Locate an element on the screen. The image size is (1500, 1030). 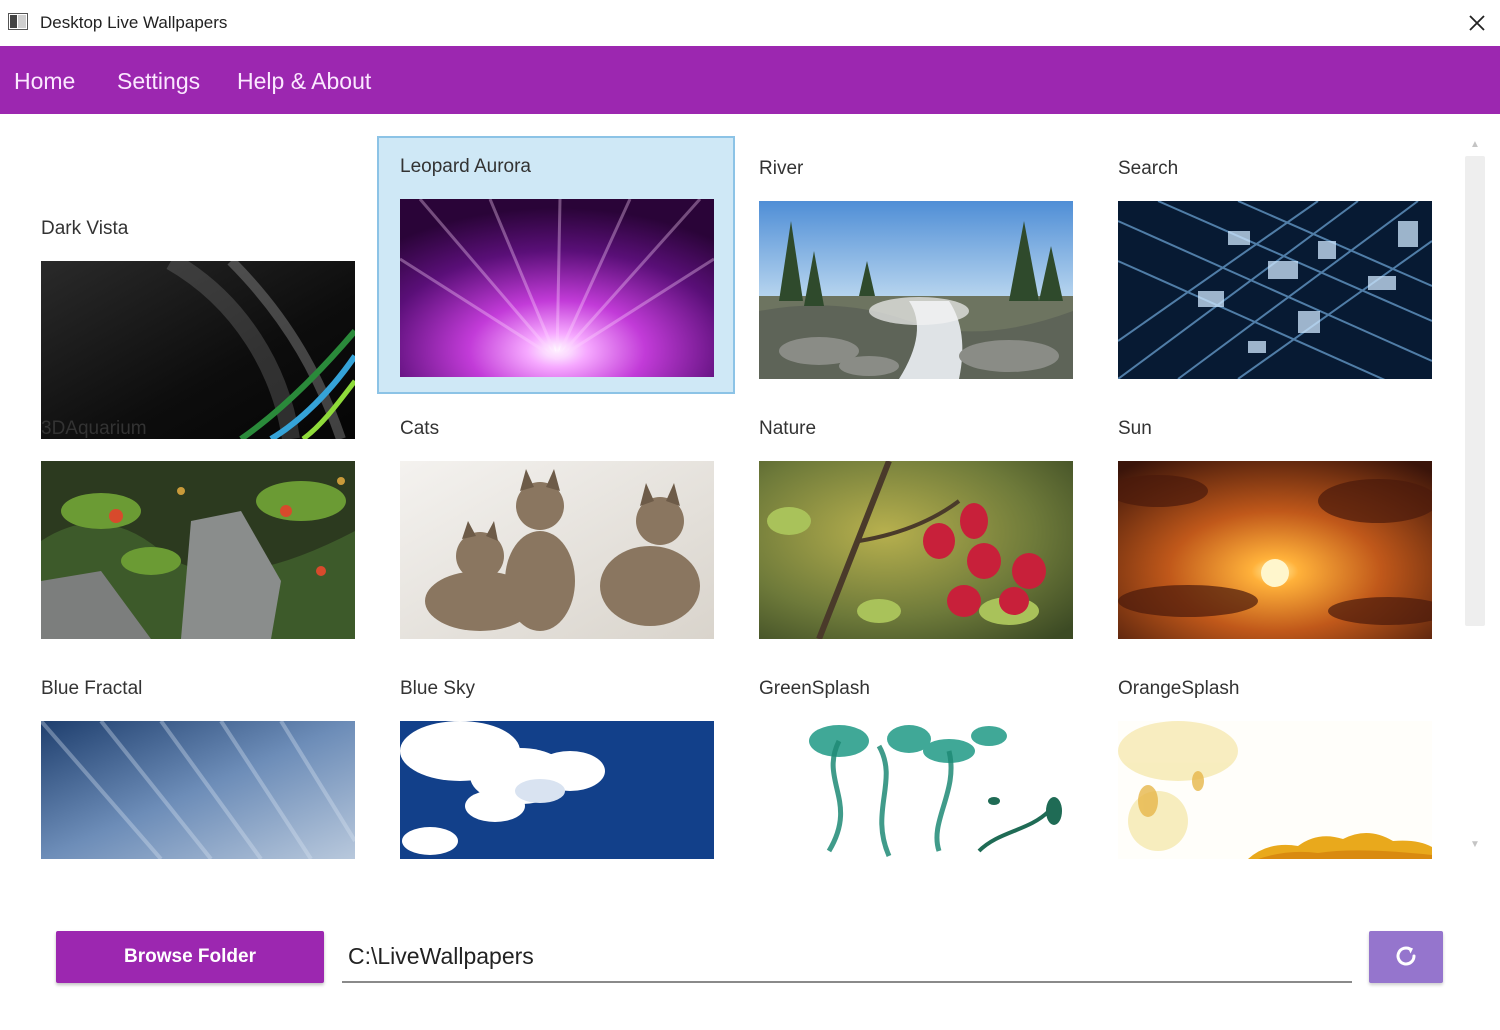
scroll-thumb is located at coordinates (1475, 391).